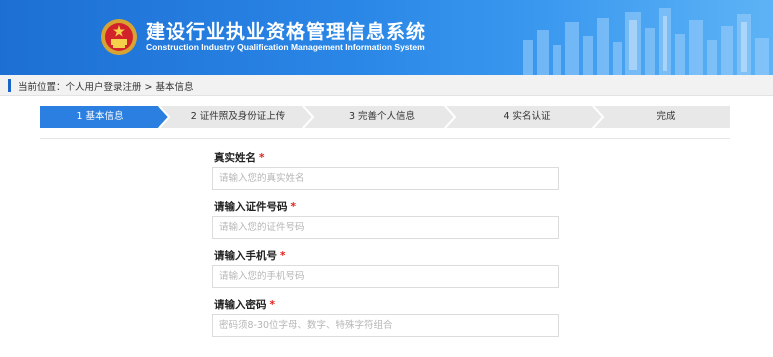 The width and height of the screenshot is (773, 357). Describe the element at coordinates (238, 116) in the screenshot. I see `step-photo-upload: 2 证件照及身份证上传` at that location.